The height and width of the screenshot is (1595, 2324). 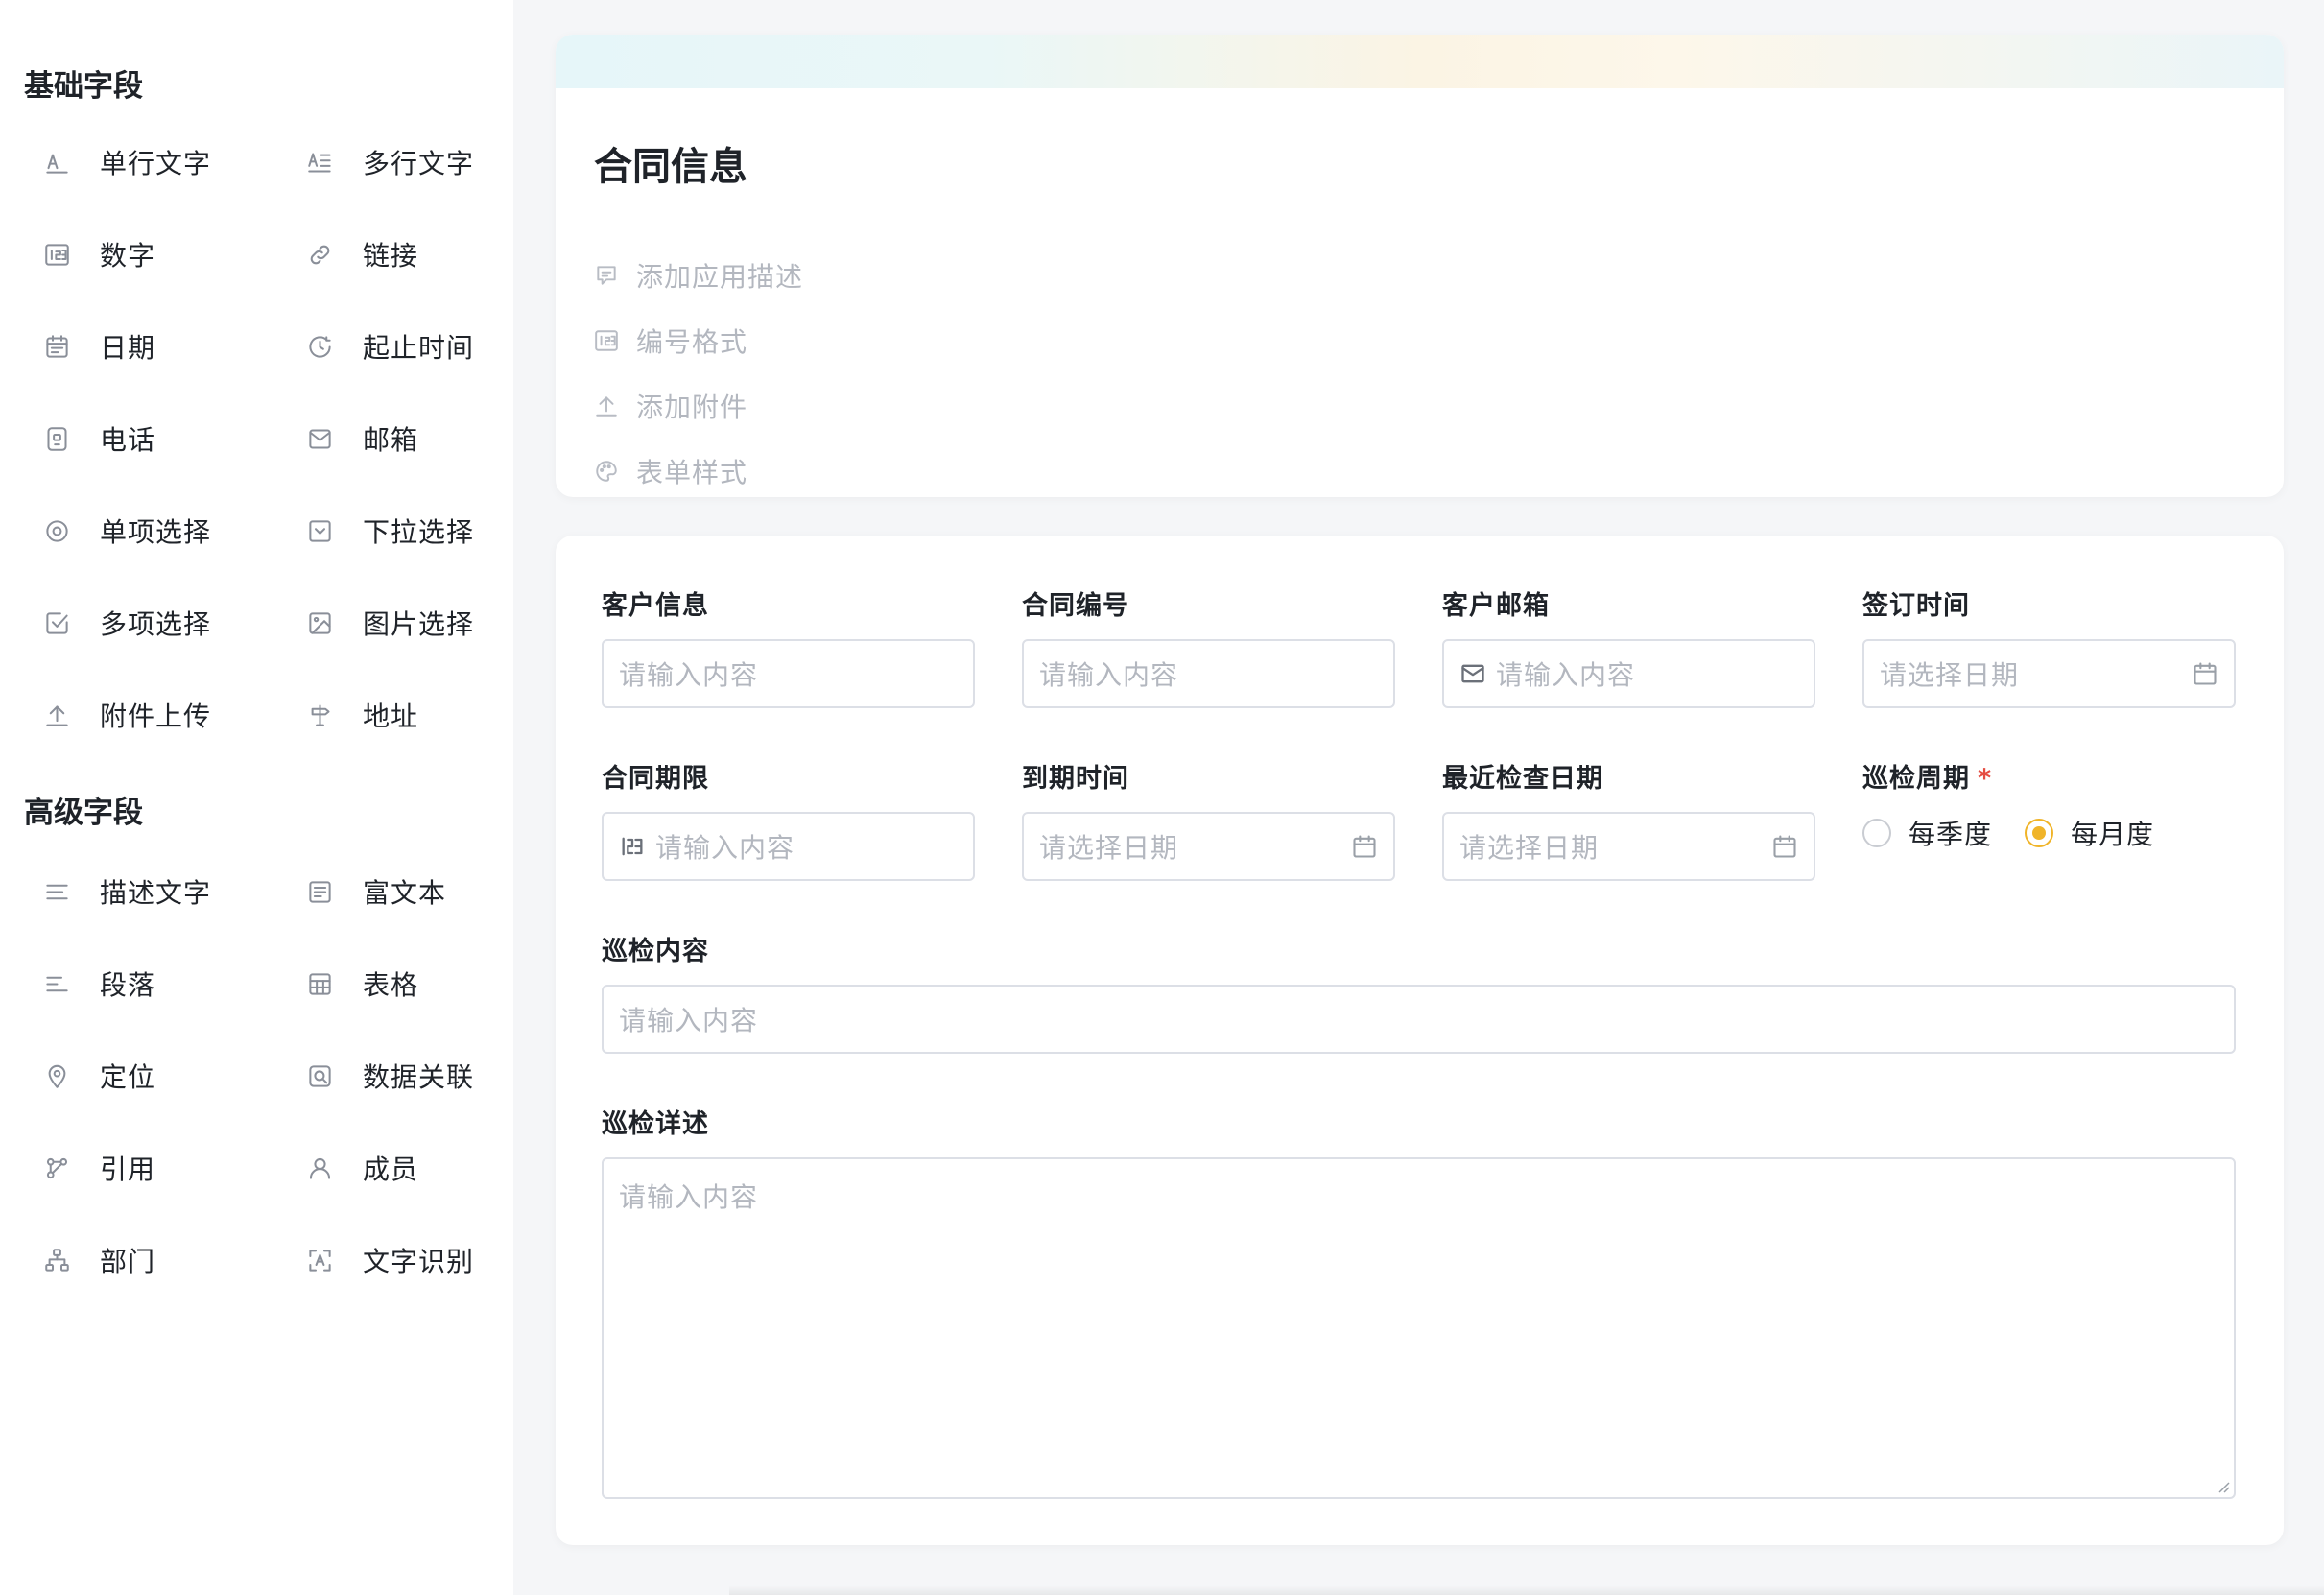 I want to click on field-reference: 引用, so click(x=147, y=1168).